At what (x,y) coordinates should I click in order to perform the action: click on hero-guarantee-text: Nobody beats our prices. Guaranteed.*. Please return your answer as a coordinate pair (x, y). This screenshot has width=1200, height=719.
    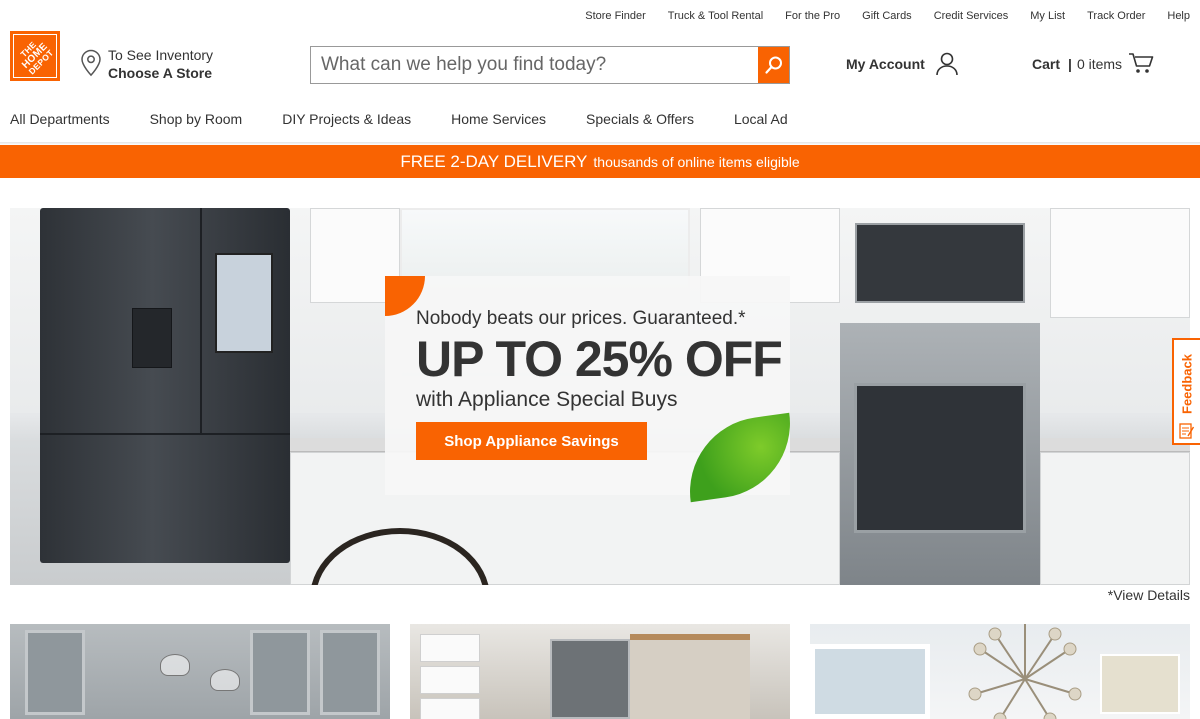
    Looking at the image, I should click on (581, 318).